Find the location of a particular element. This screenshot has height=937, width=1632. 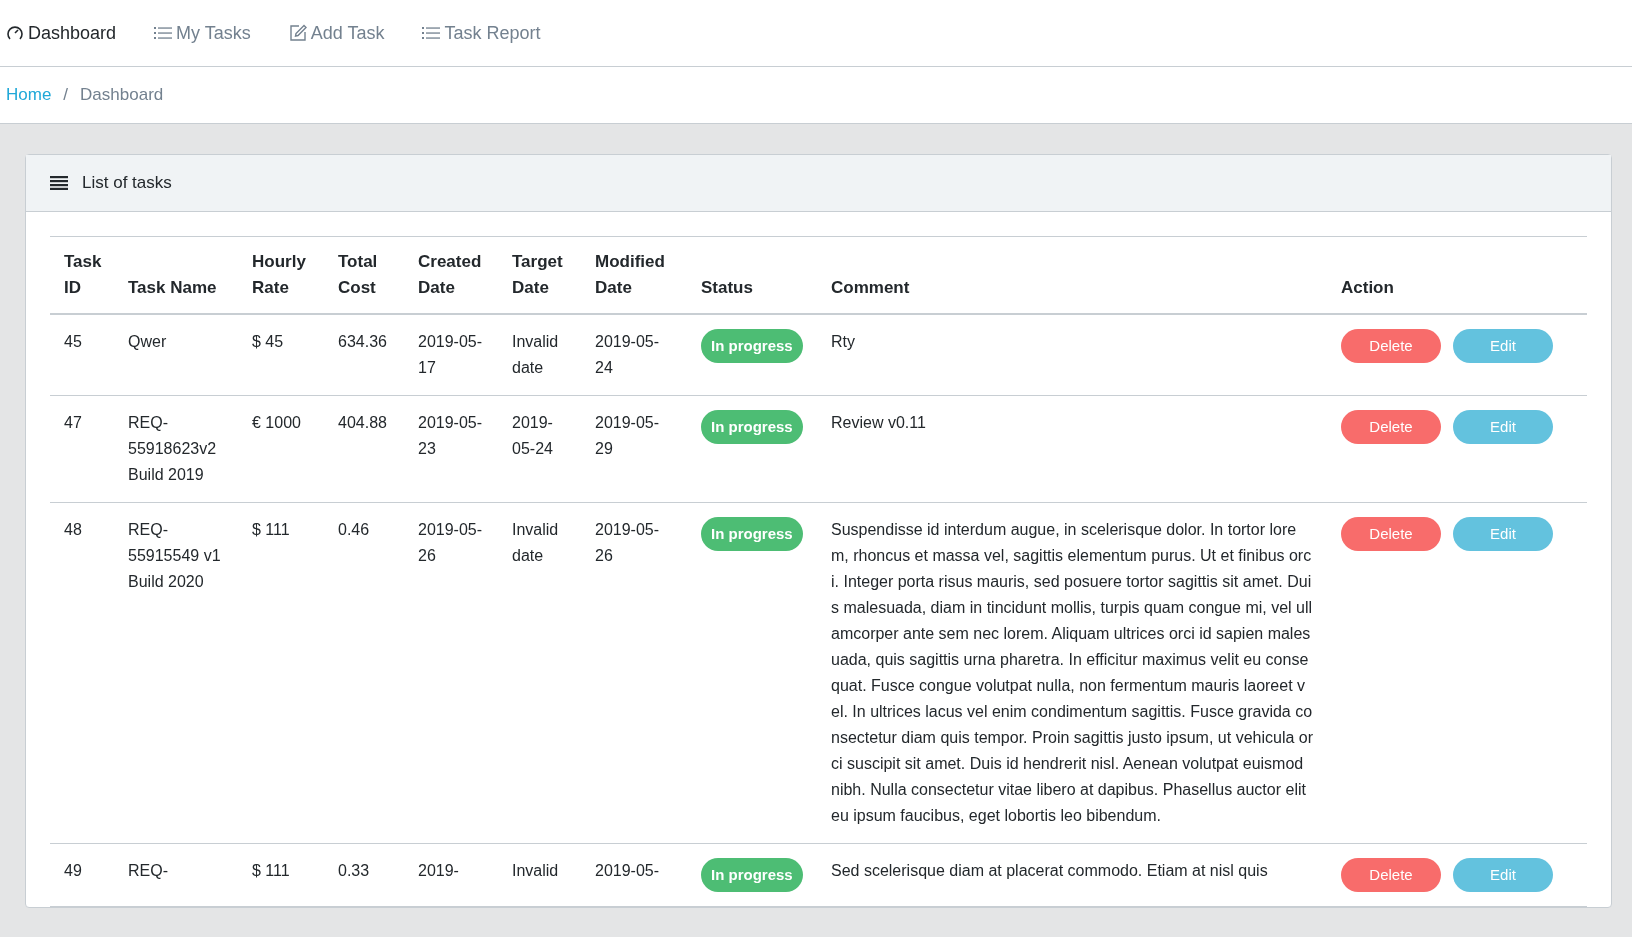

table-cell: 2019-05-17 is located at coordinates (450, 354).